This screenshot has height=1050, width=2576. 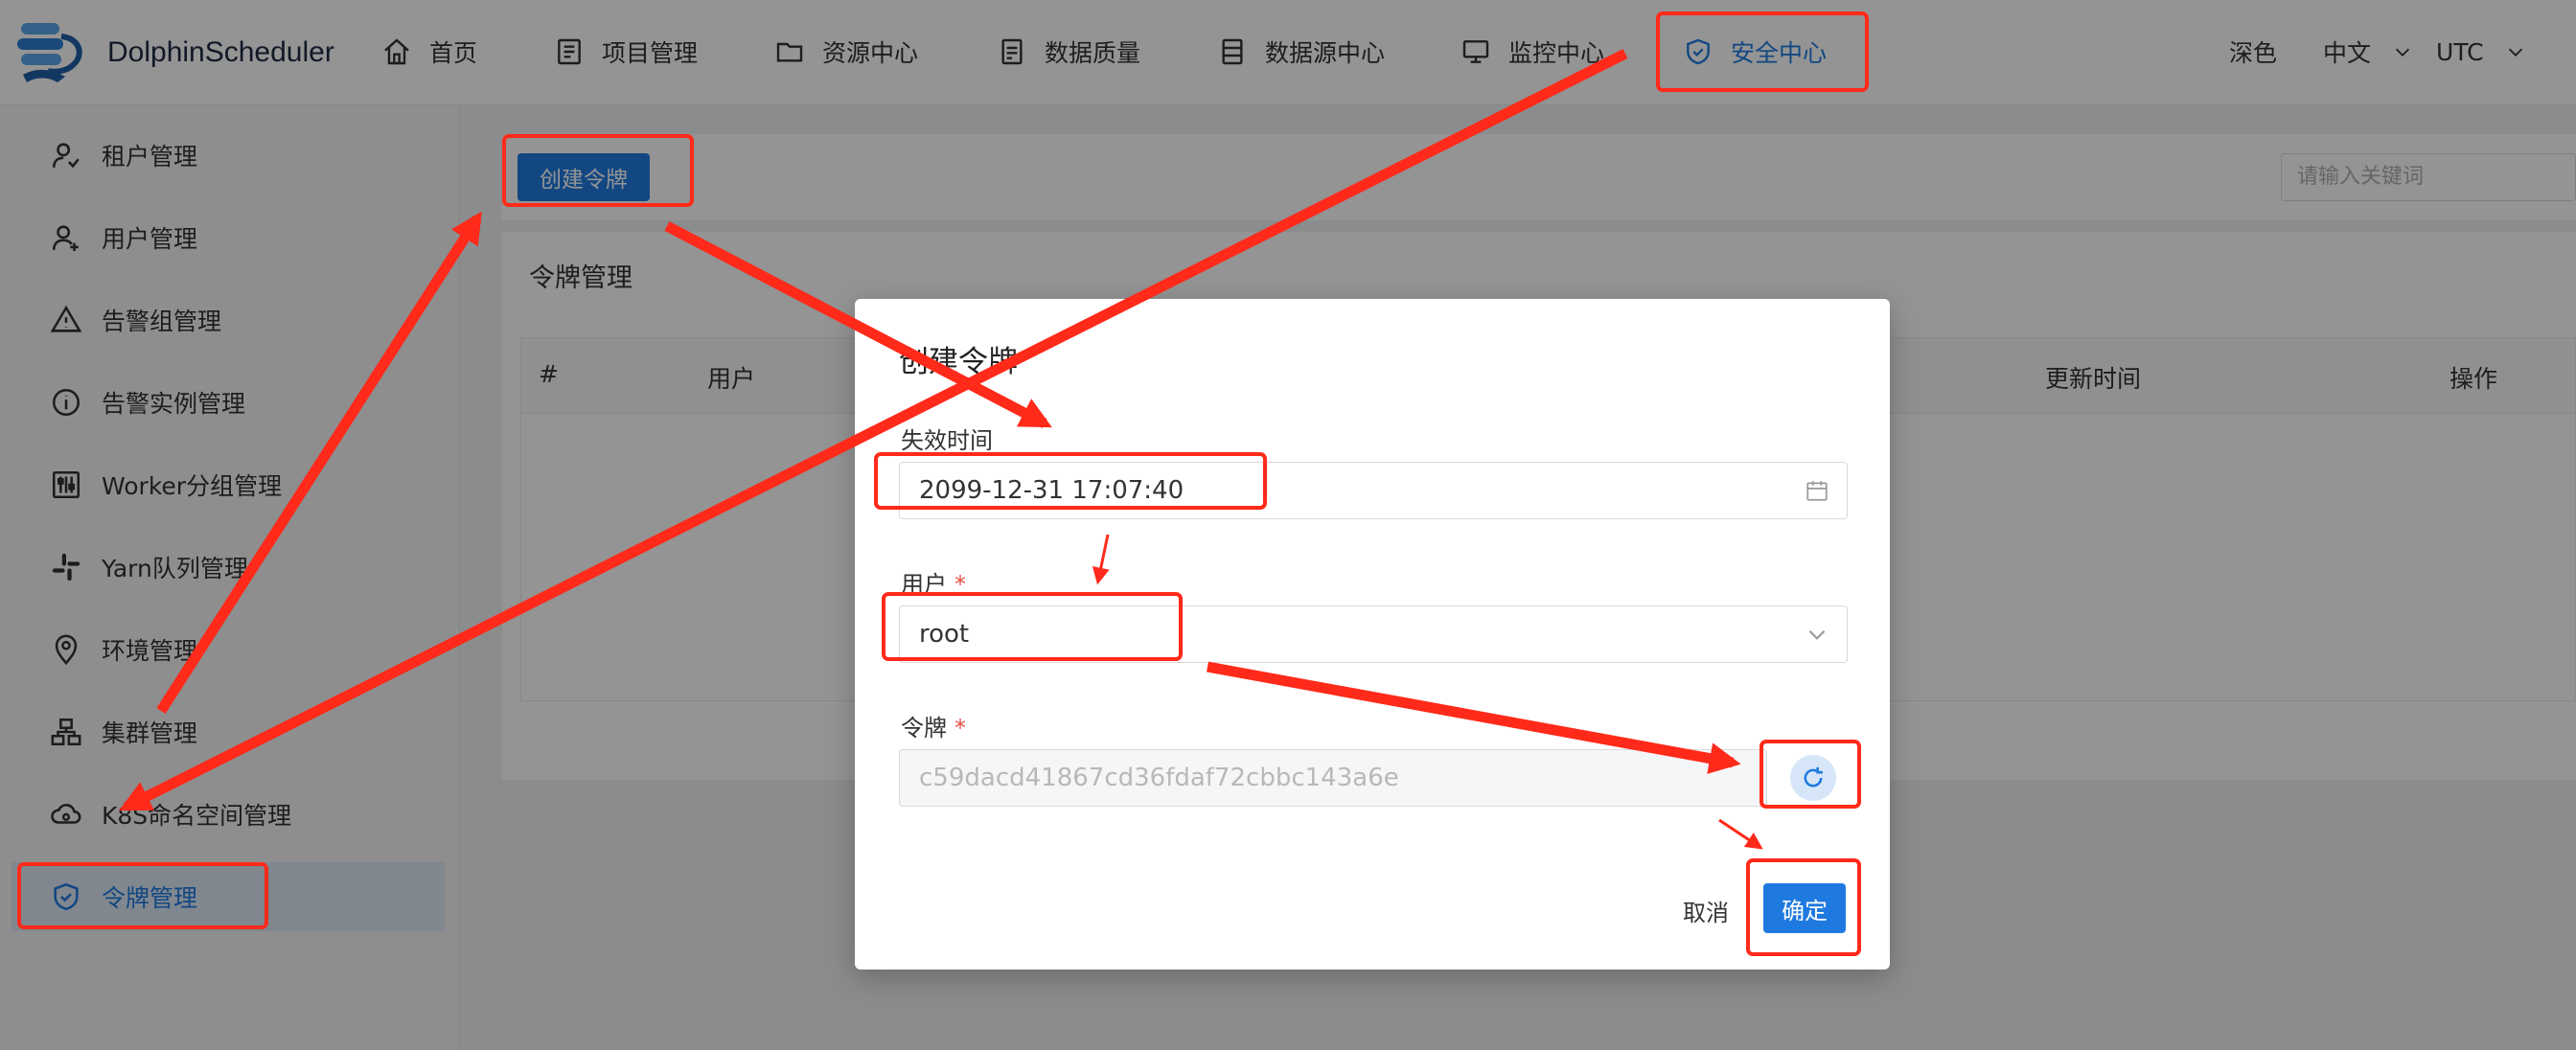 I want to click on expire-time-value: 2099-12-31 17:07:40, so click(x=1051, y=490).